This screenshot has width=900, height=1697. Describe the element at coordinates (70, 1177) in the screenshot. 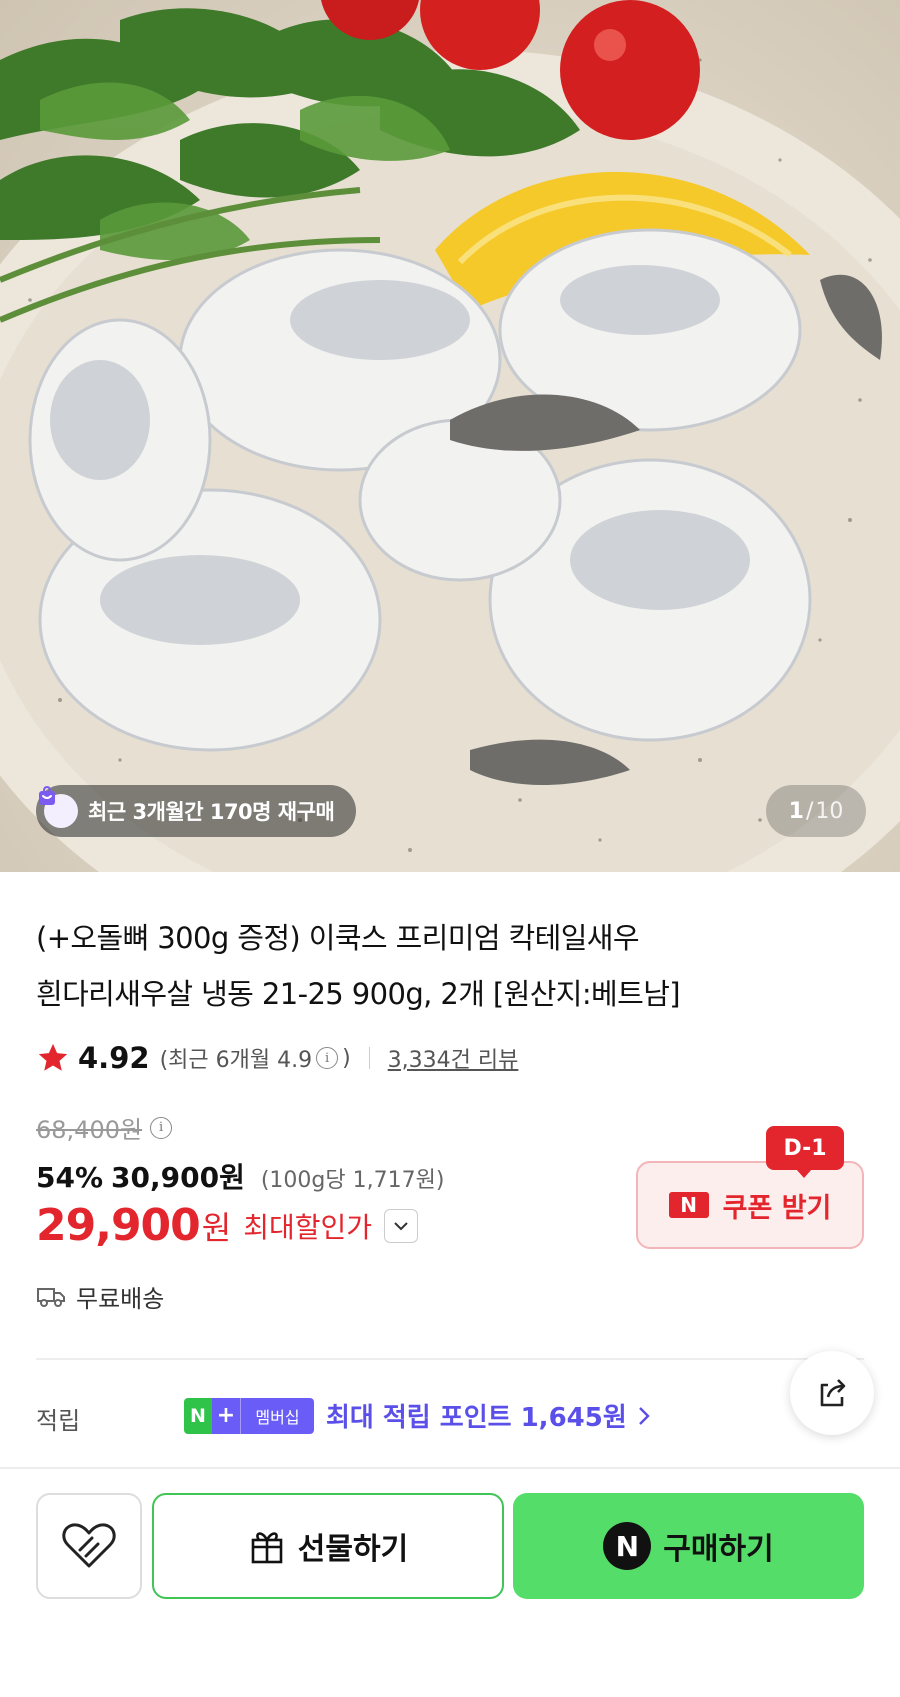

I see `discount-percent: 54%` at that location.